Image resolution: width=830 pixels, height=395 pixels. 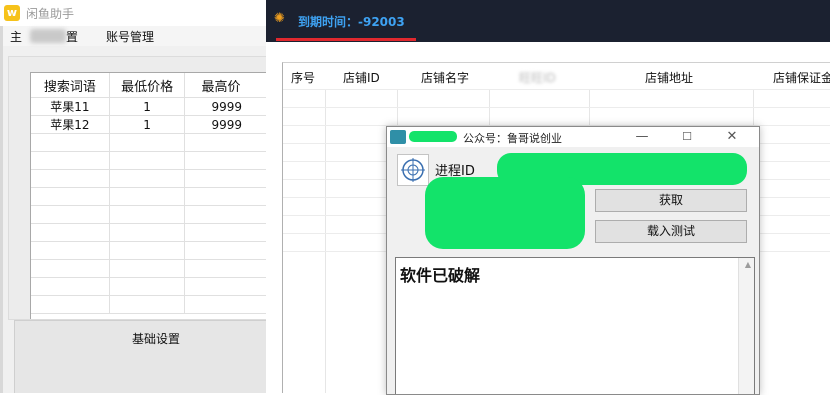 I want to click on output-text: 软件已破解, so click(x=440, y=275).